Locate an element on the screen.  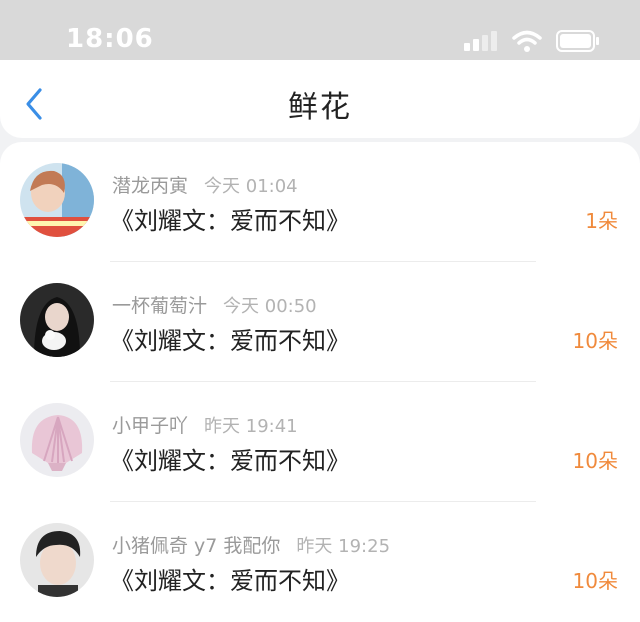
status-bar: 18:06 is located at coordinates (320, 30).